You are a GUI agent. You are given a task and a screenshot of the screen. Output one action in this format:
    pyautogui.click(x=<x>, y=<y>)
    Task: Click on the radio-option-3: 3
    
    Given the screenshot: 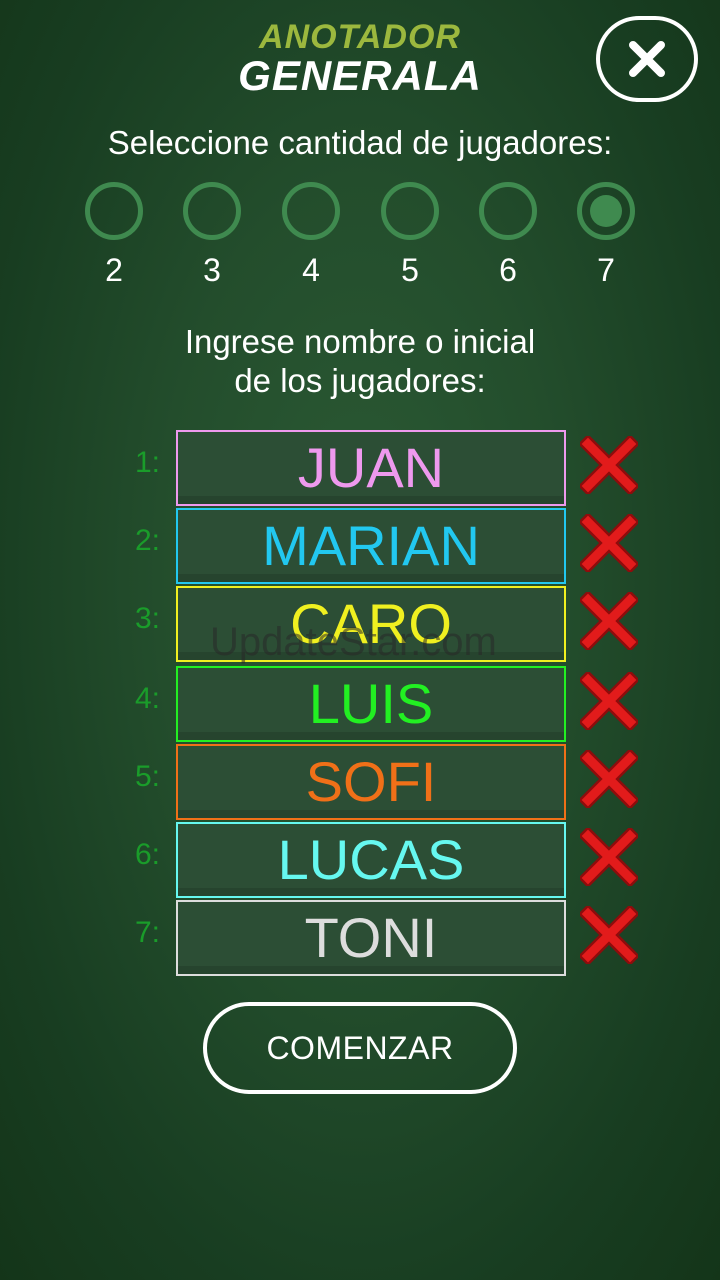 What is the action you would take?
    pyautogui.click(x=212, y=235)
    